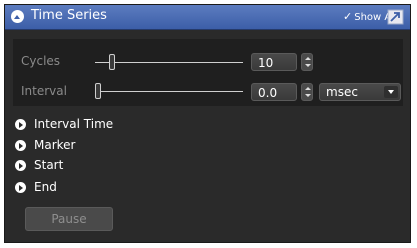  Describe the element at coordinates (360, 92) in the screenshot. I see `interval-unit-select: msec` at that location.